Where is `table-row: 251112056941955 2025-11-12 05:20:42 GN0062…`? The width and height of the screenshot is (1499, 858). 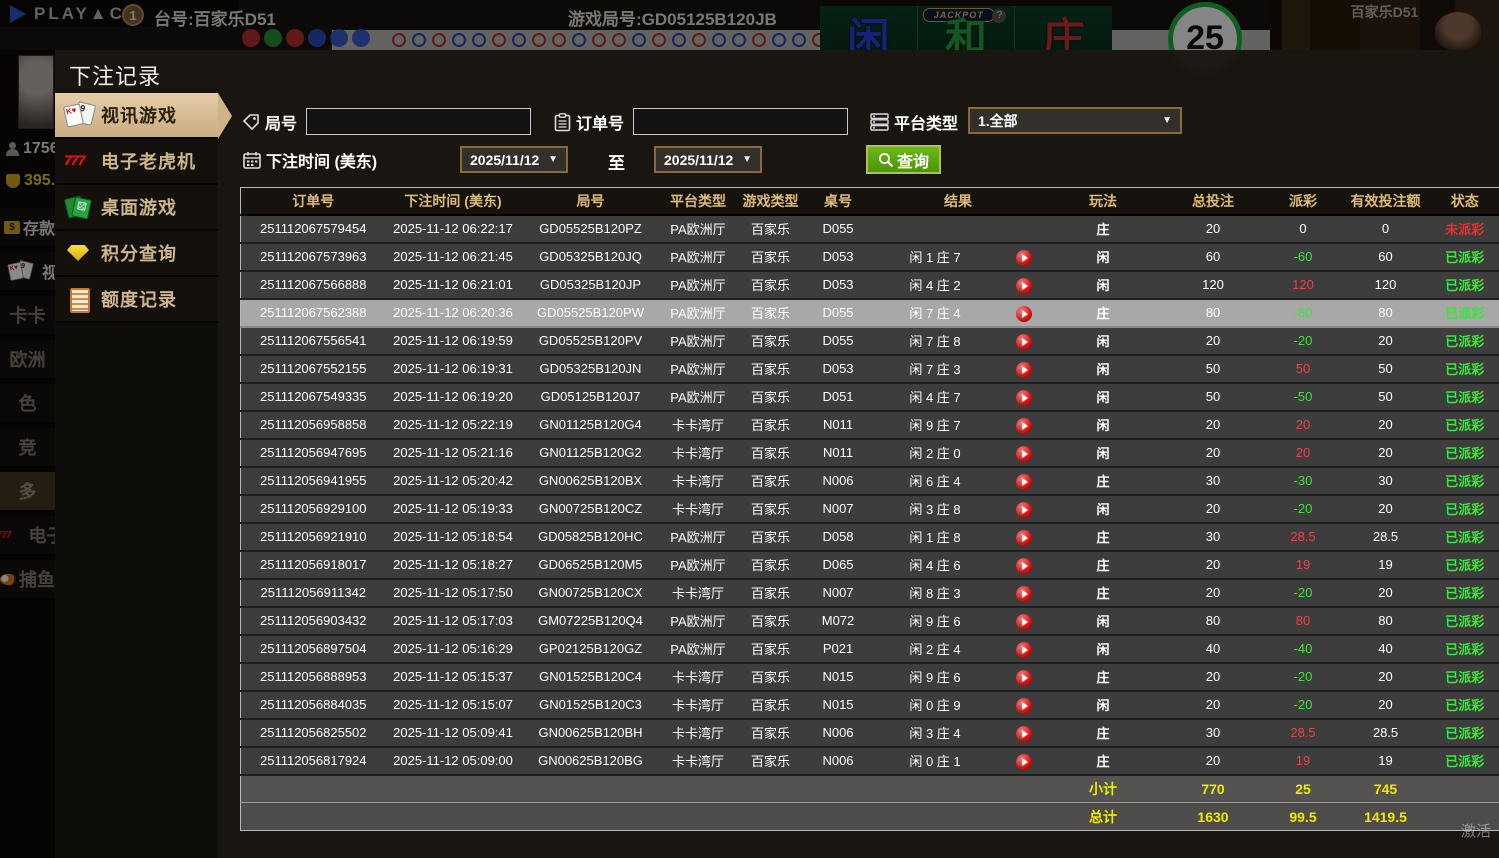 table-row: 251112056941955 2025-11-12 05:20:42 GN0062… is located at coordinates (869, 481).